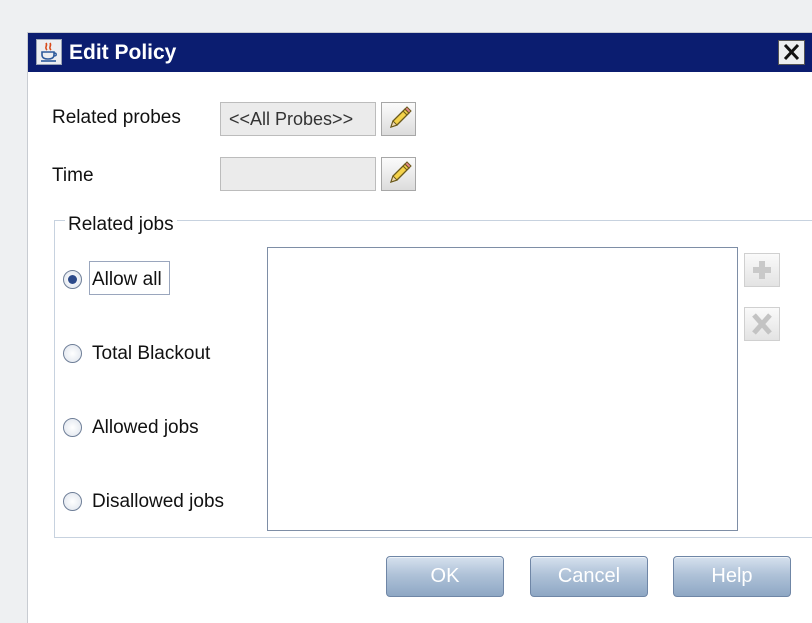 Image resolution: width=812 pixels, height=623 pixels. Describe the element at coordinates (72, 501) in the screenshot. I see `radio-disallowed-jobs` at that location.